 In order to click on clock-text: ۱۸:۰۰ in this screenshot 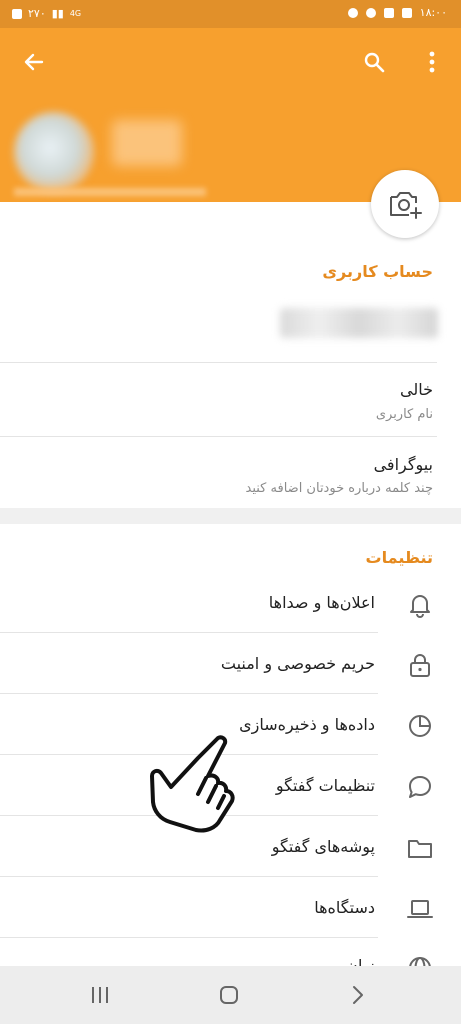, I will do `click(433, 12)`.